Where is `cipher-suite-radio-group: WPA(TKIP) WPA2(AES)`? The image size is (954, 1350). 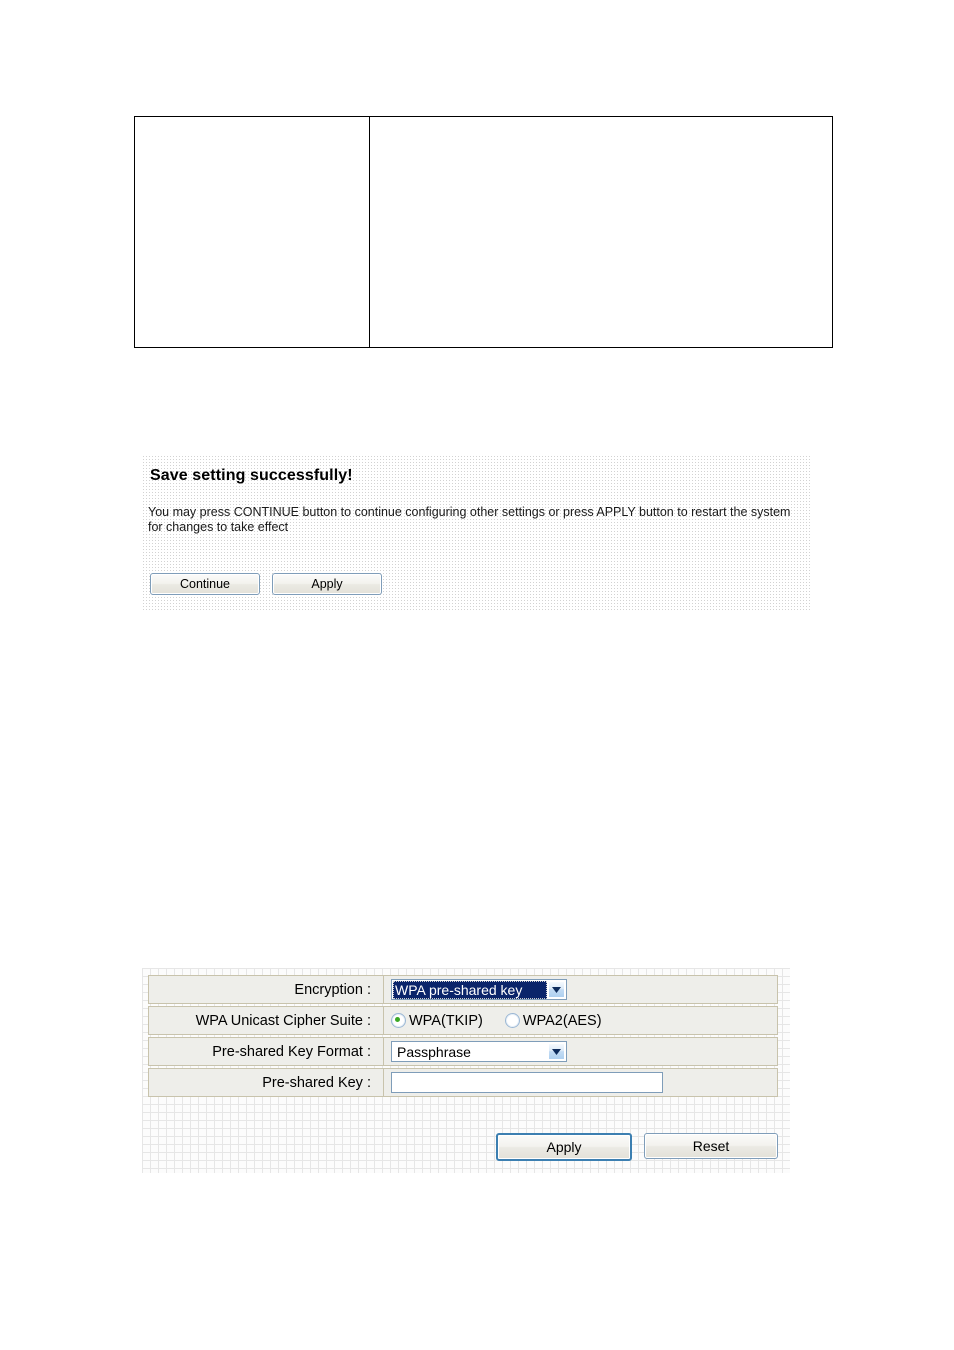
cipher-suite-radio-group: WPA(TKIP) WPA2(AES) is located at coordinates (584, 1021).